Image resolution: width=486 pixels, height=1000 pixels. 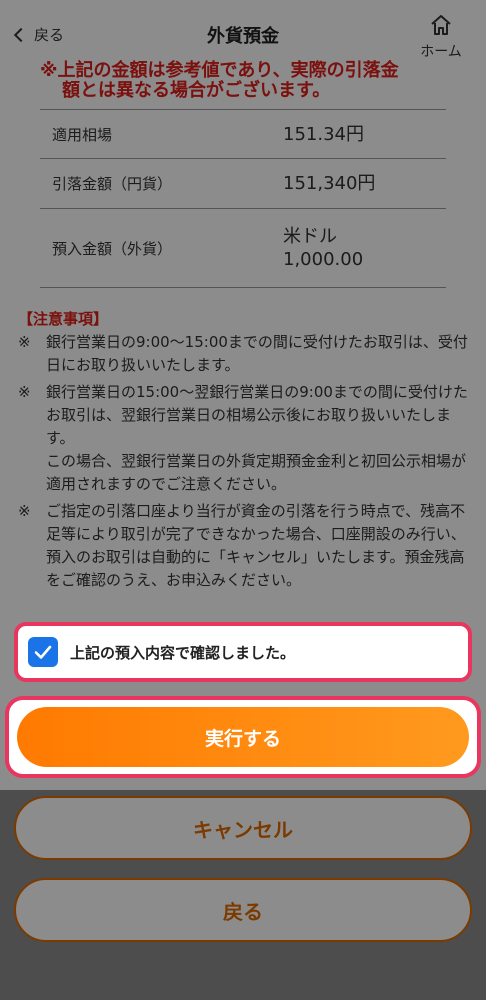 What do you see at coordinates (243, 910) in the screenshot?
I see `back-button: 戻る` at bounding box center [243, 910].